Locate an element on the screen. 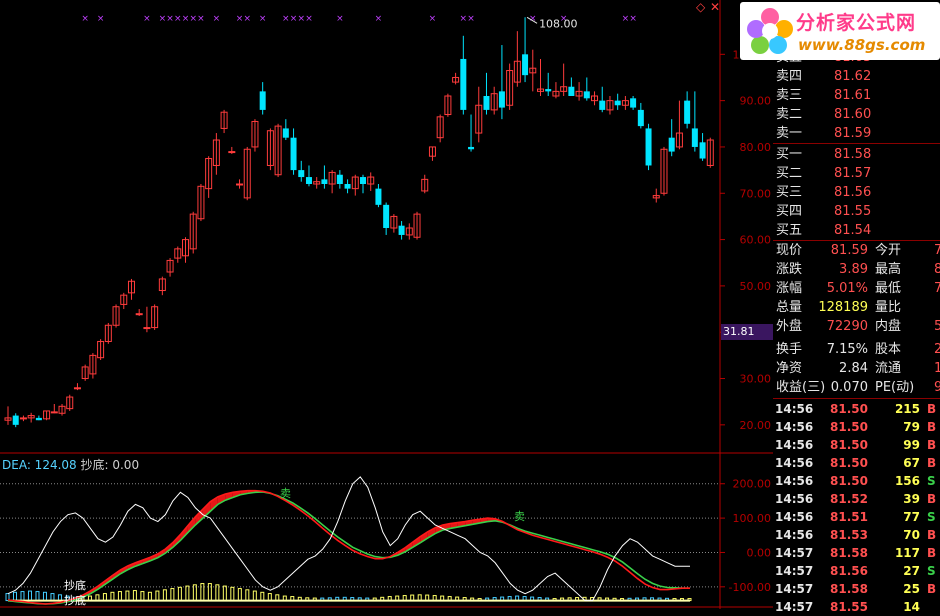  tick-side: S is located at coordinates (931, 571).